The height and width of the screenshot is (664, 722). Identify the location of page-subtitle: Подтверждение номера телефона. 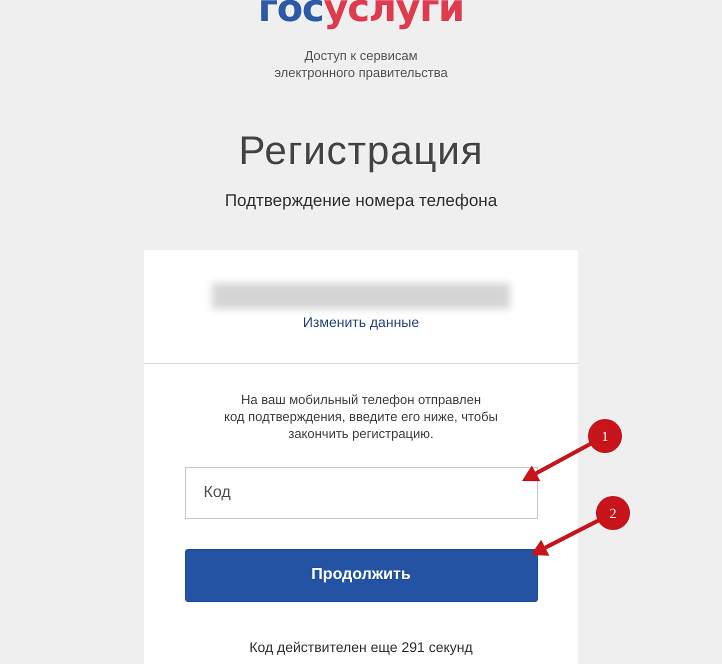
(361, 201).